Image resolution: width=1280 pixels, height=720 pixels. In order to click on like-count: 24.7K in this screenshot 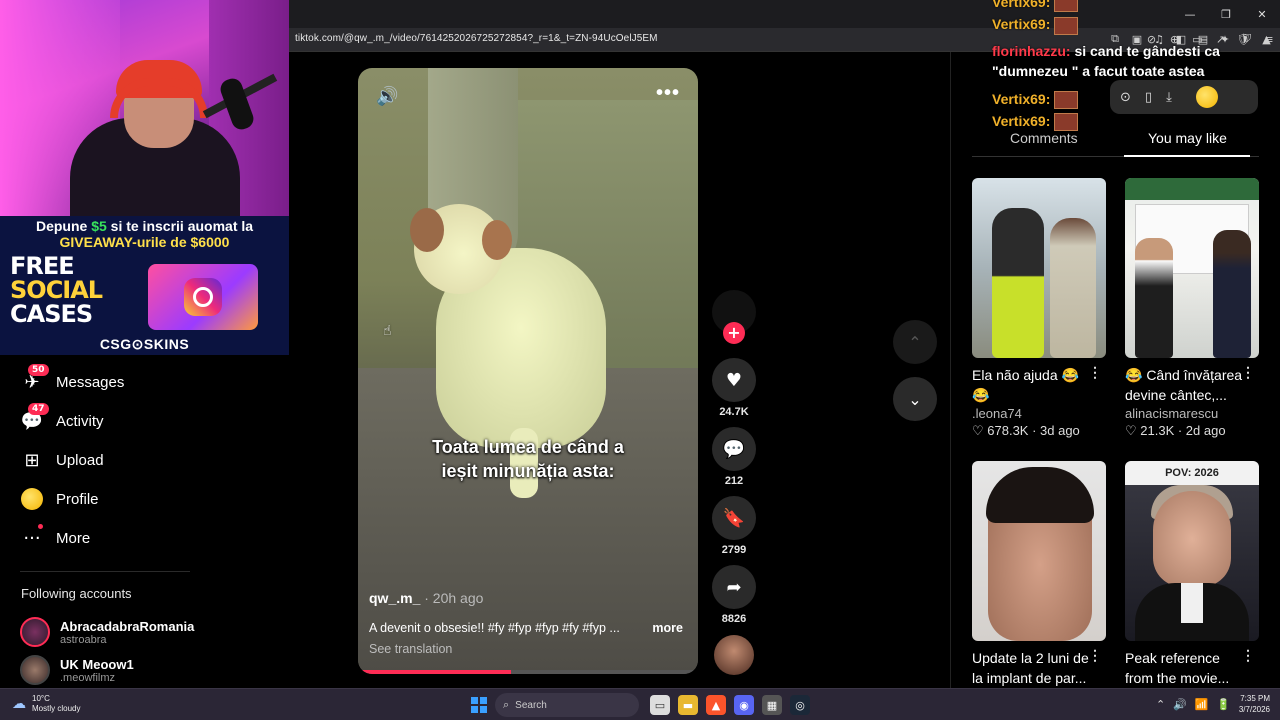, I will do `click(734, 412)`.